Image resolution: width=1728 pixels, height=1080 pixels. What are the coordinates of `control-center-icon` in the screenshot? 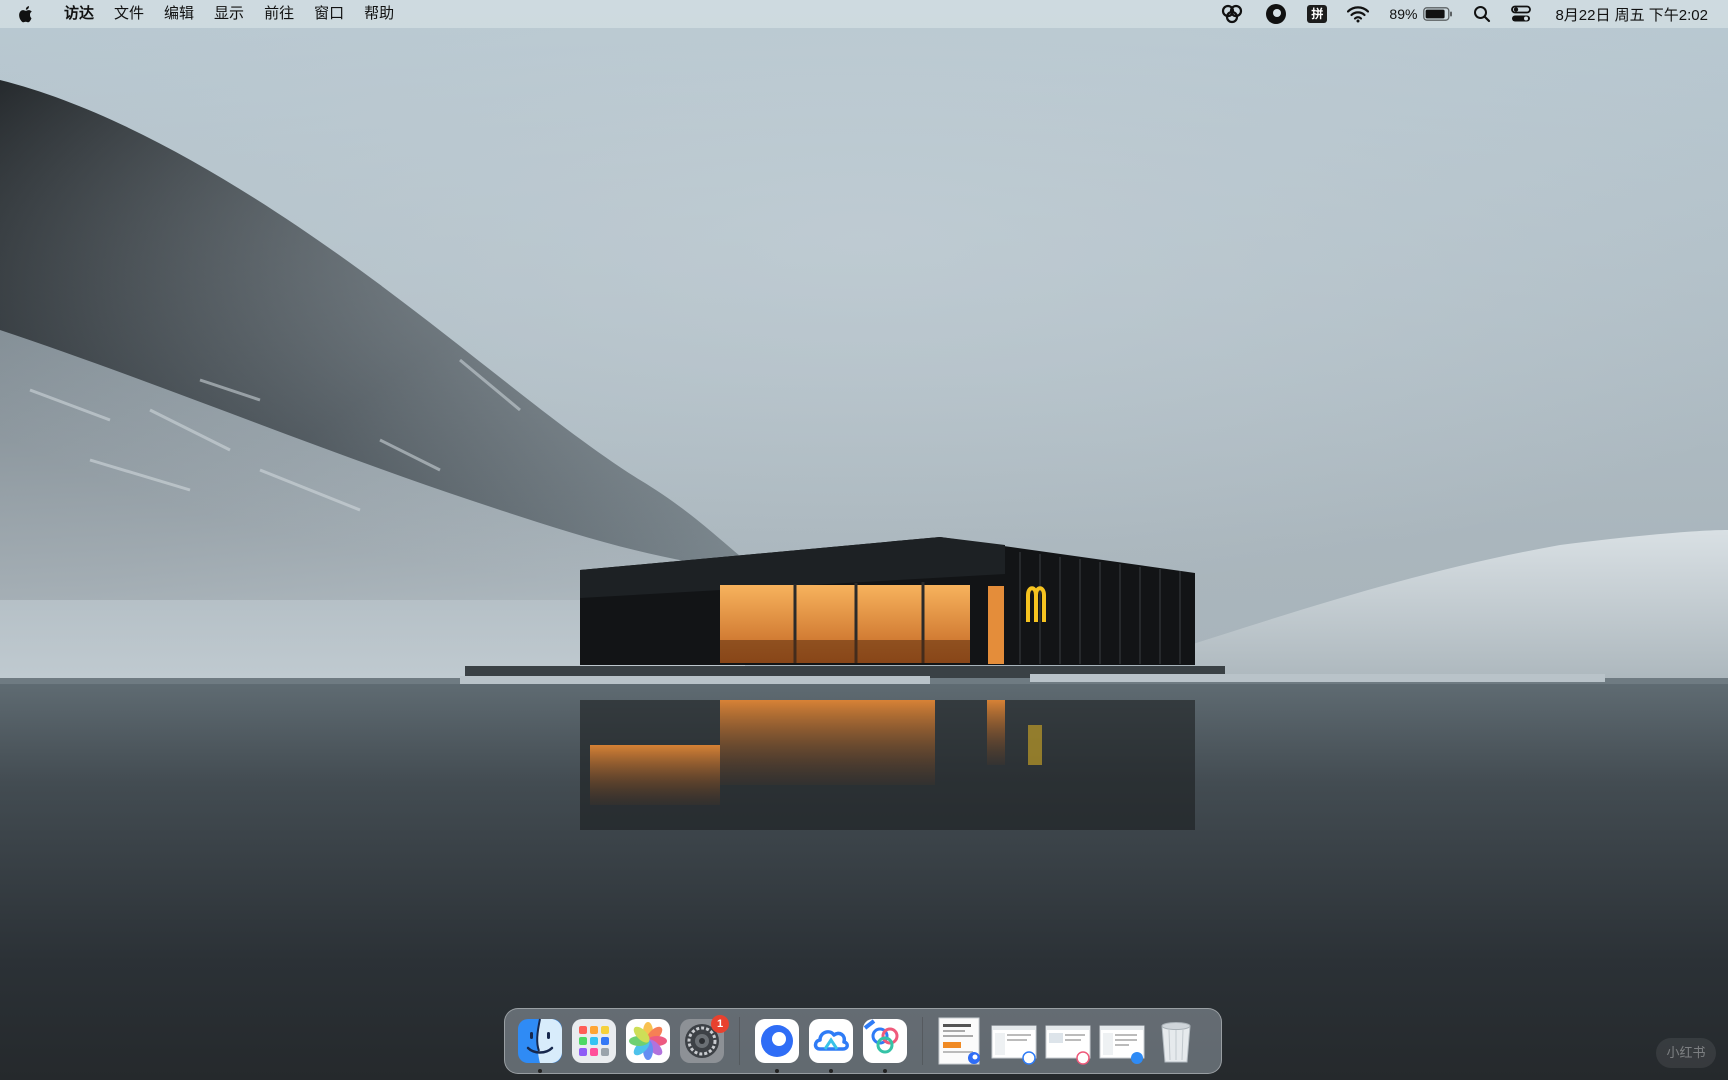 It's located at (1521, 14).